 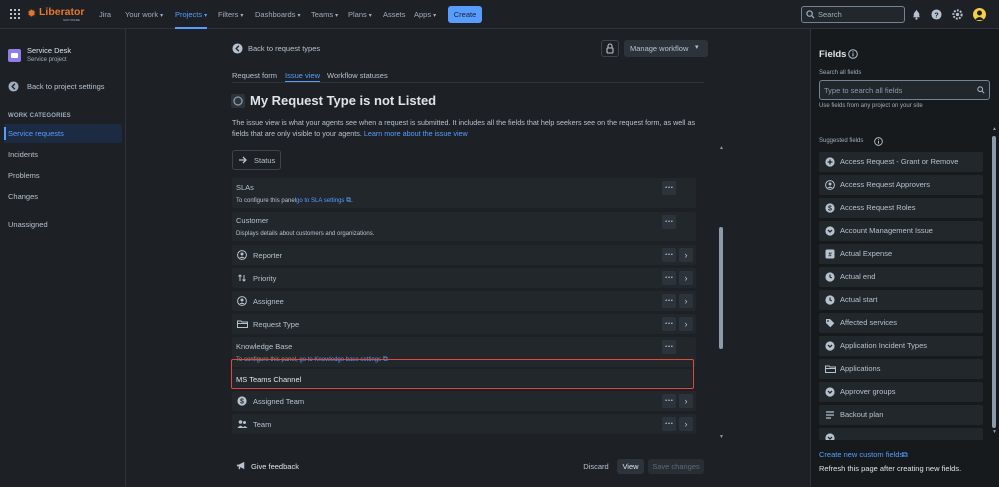 I want to click on suggested-field-item: Approver groups, so click(x=901, y=392).